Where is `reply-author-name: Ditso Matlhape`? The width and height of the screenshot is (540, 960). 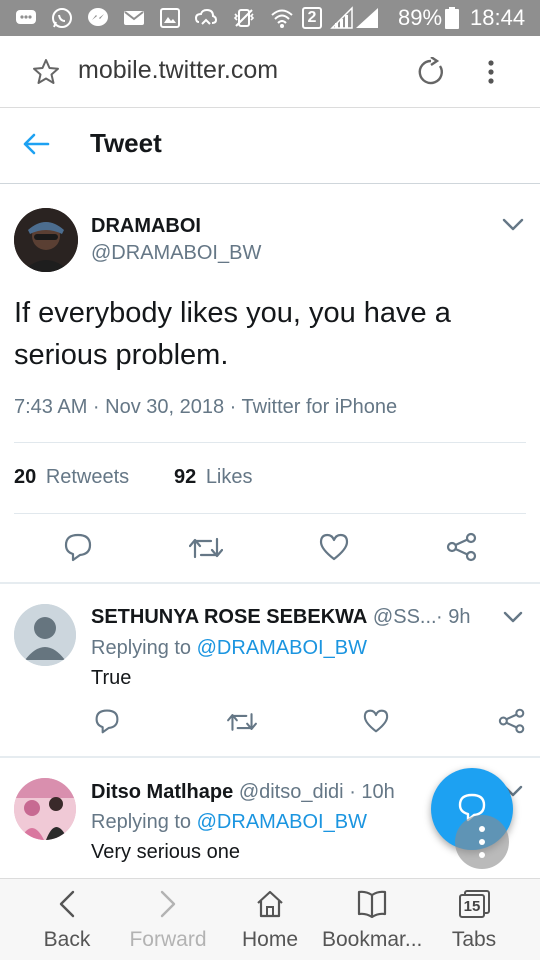
reply-author-name: Ditso Matlhape is located at coordinates (162, 792).